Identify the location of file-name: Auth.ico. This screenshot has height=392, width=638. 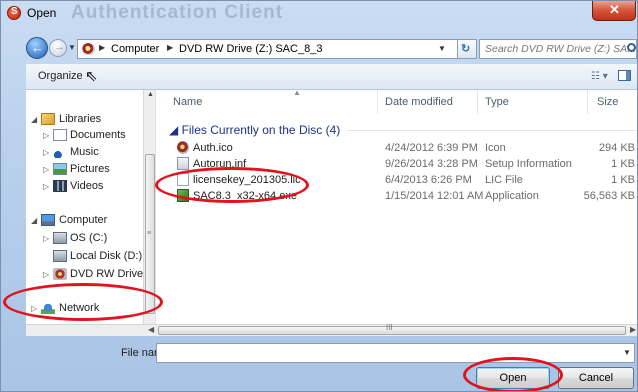
(213, 148).